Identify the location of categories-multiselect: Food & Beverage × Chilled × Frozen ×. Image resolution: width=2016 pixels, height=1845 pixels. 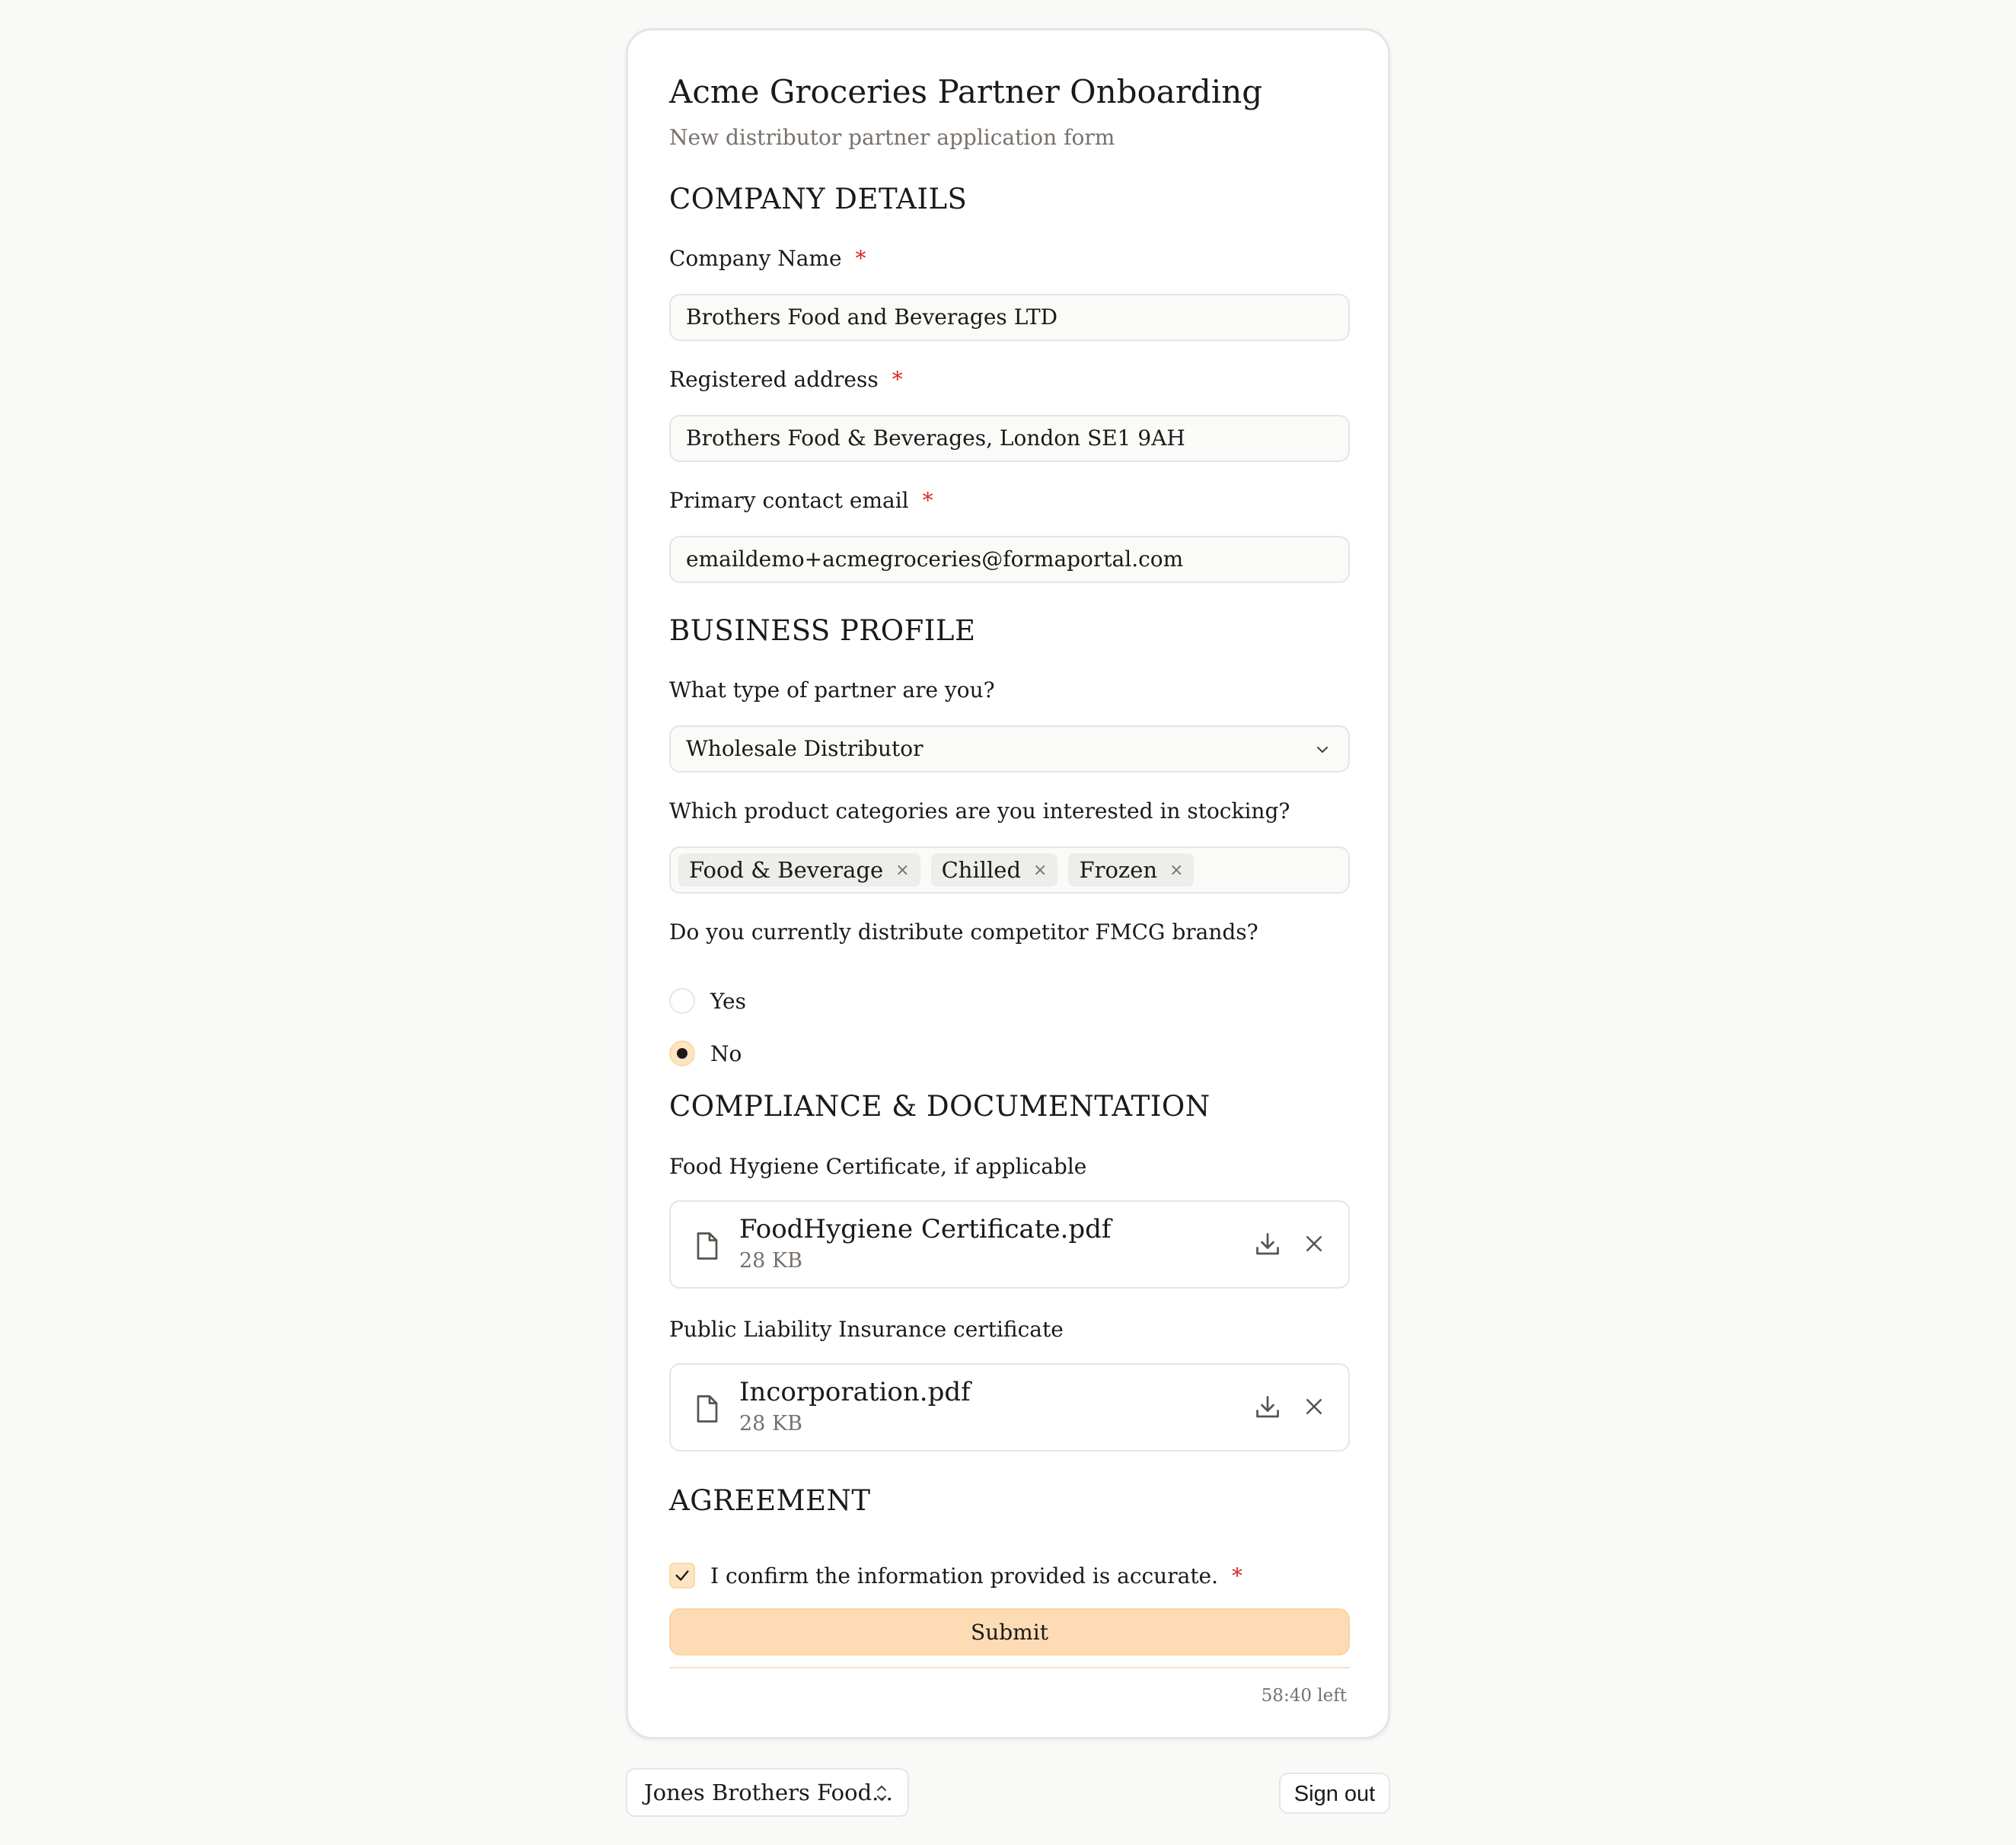
(1009, 870).